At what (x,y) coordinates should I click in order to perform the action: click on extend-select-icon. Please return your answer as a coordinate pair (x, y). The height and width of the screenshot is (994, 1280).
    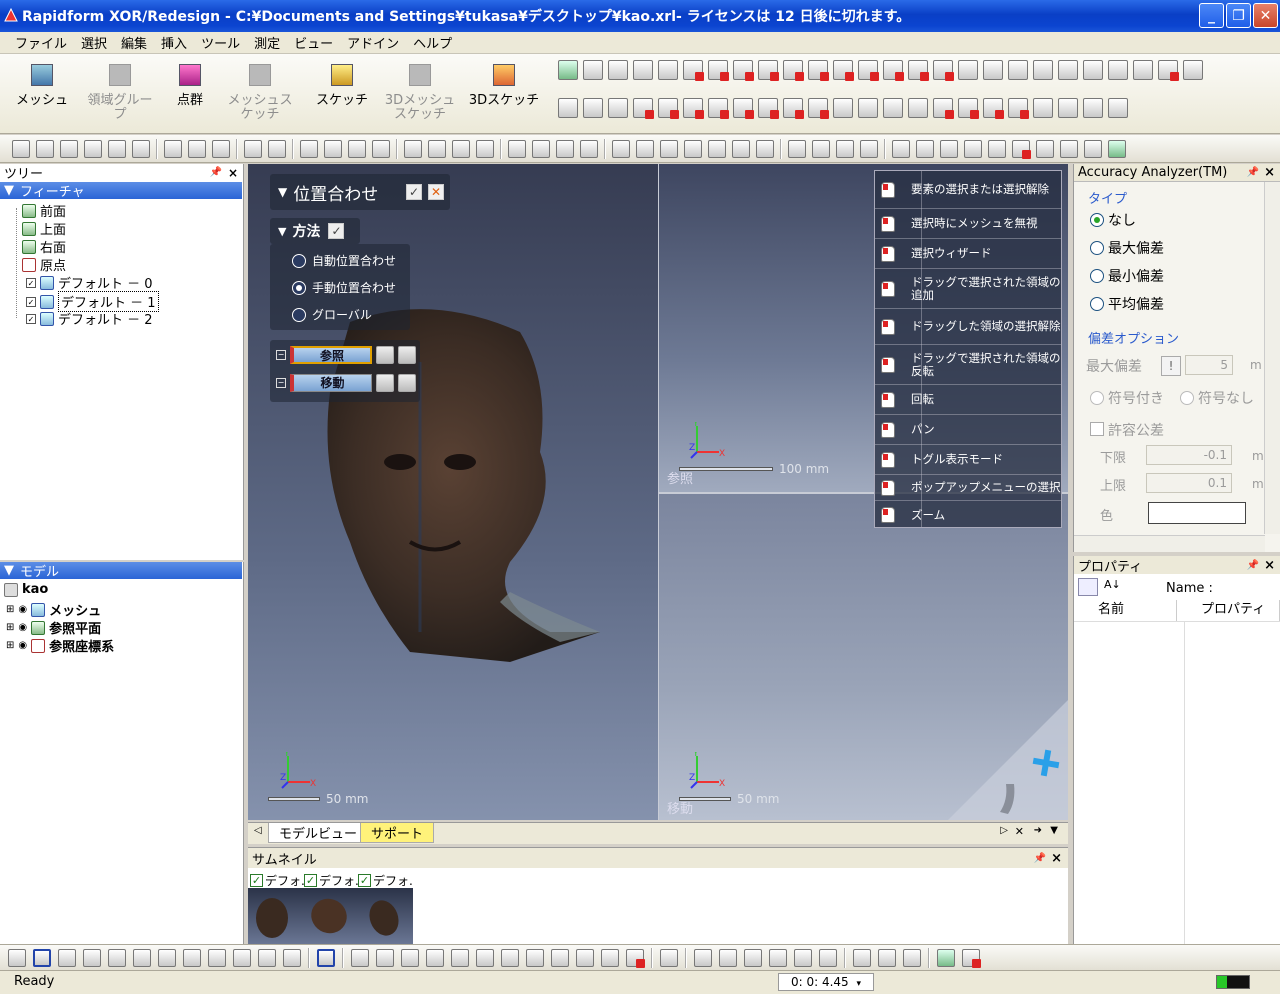
    Looking at the image, I should click on (217, 957).